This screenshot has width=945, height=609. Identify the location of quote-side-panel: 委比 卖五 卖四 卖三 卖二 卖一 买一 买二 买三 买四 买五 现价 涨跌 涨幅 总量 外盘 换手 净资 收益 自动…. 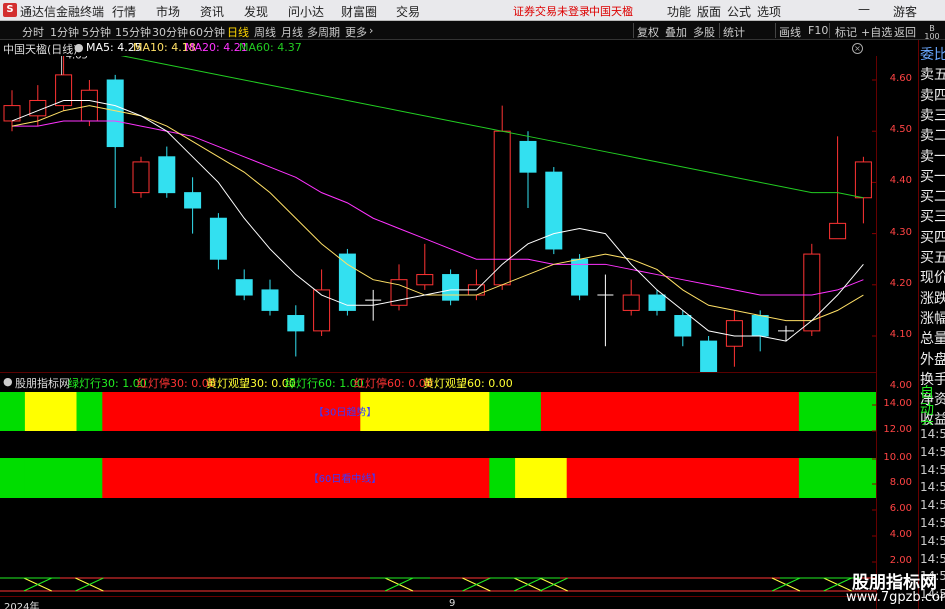
(931, 324).